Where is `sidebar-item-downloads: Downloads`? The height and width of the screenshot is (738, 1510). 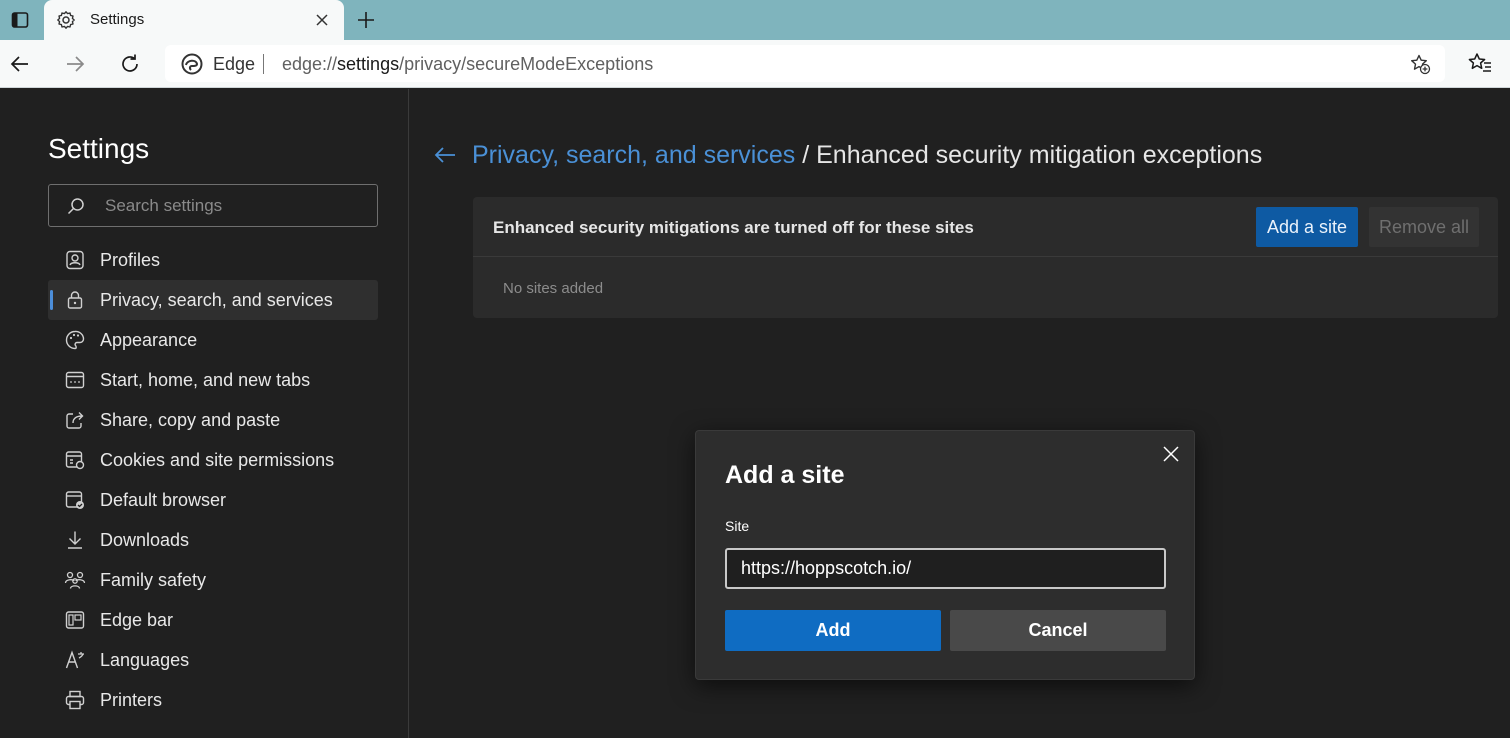 sidebar-item-downloads: Downloads is located at coordinates (213, 540).